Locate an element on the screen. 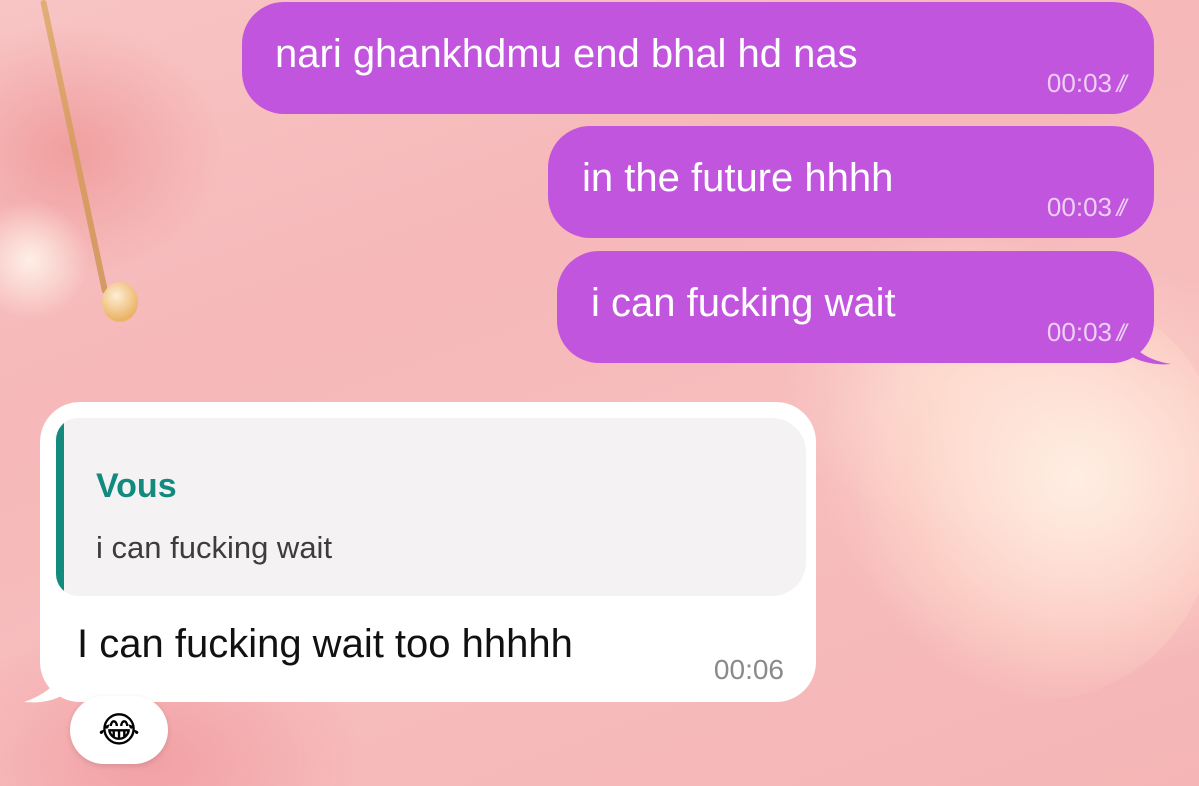  outgoing-message: i can fucking wait 00:03// is located at coordinates (855, 307).